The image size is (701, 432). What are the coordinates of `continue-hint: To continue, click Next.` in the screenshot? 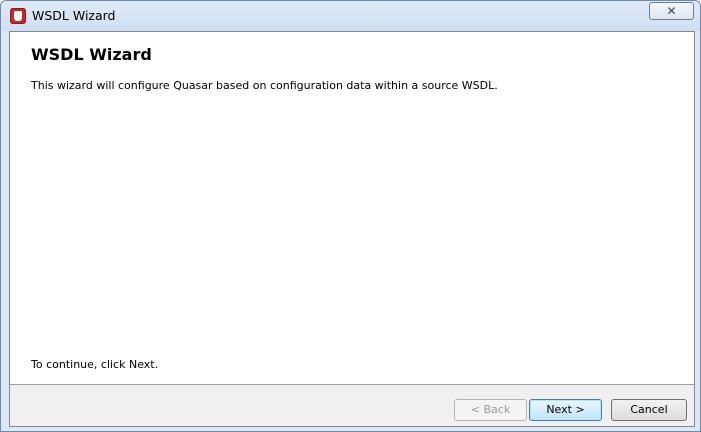 It's located at (95, 364).